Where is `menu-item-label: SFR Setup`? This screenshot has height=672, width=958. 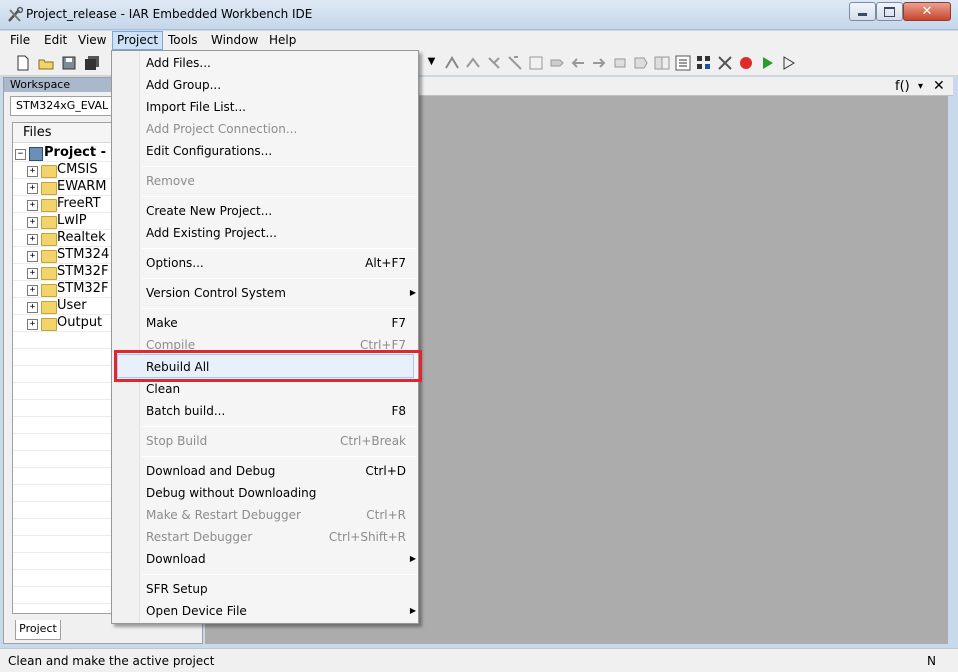 menu-item-label: SFR Setup is located at coordinates (177, 589).